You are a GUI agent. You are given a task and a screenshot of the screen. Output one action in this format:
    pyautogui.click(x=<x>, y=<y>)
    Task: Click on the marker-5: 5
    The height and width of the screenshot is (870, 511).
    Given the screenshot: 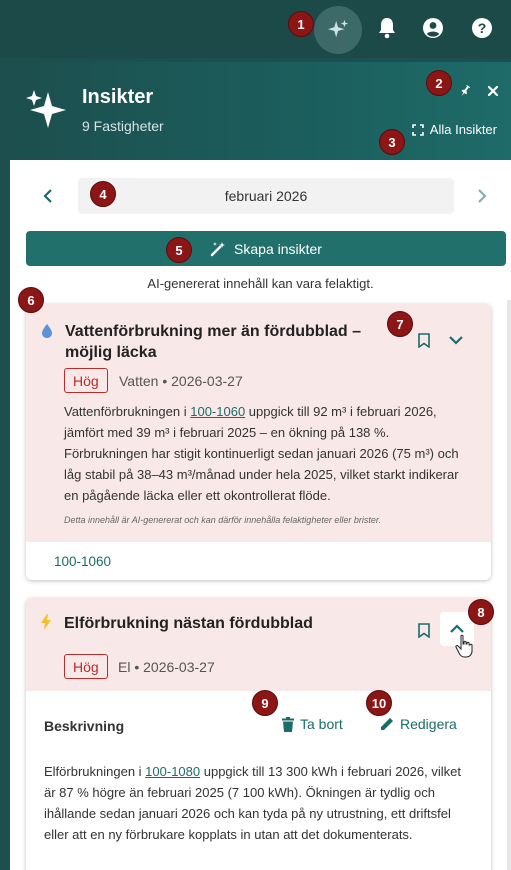 What is the action you would take?
    pyautogui.click(x=179, y=250)
    